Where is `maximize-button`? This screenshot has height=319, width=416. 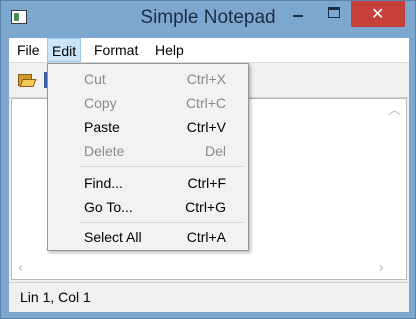 maximize-button is located at coordinates (334, 14).